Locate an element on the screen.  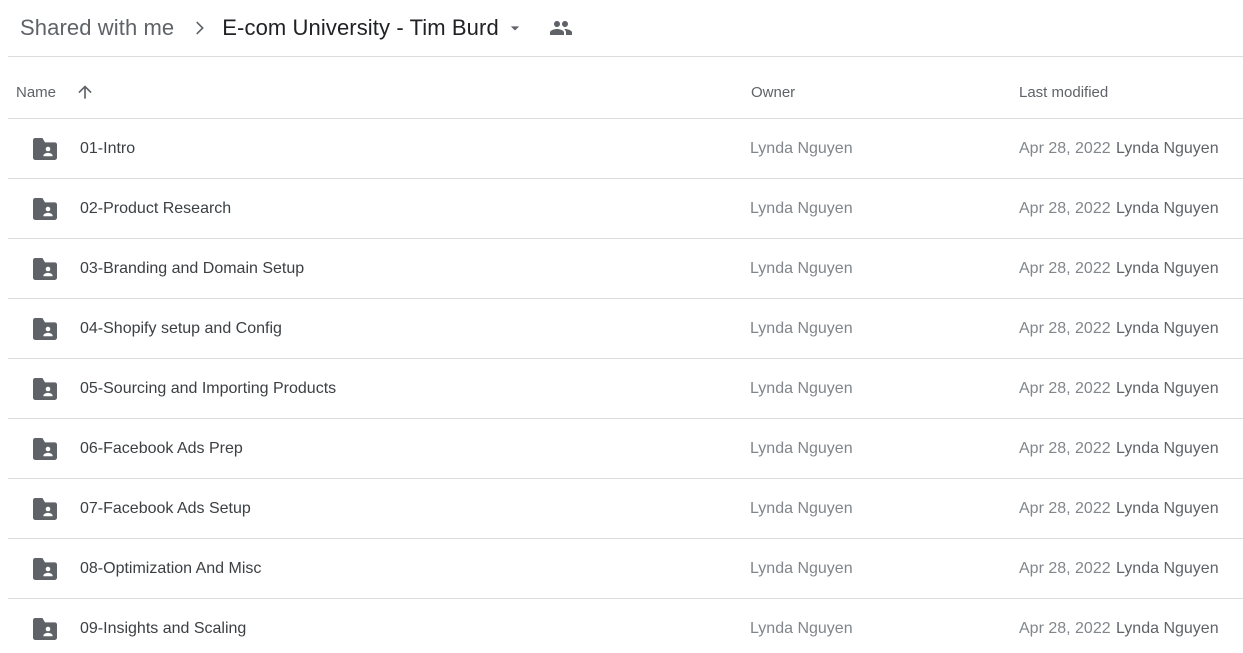
current-folder-title: E-com University - Tim Burd is located at coordinates (360, 27).